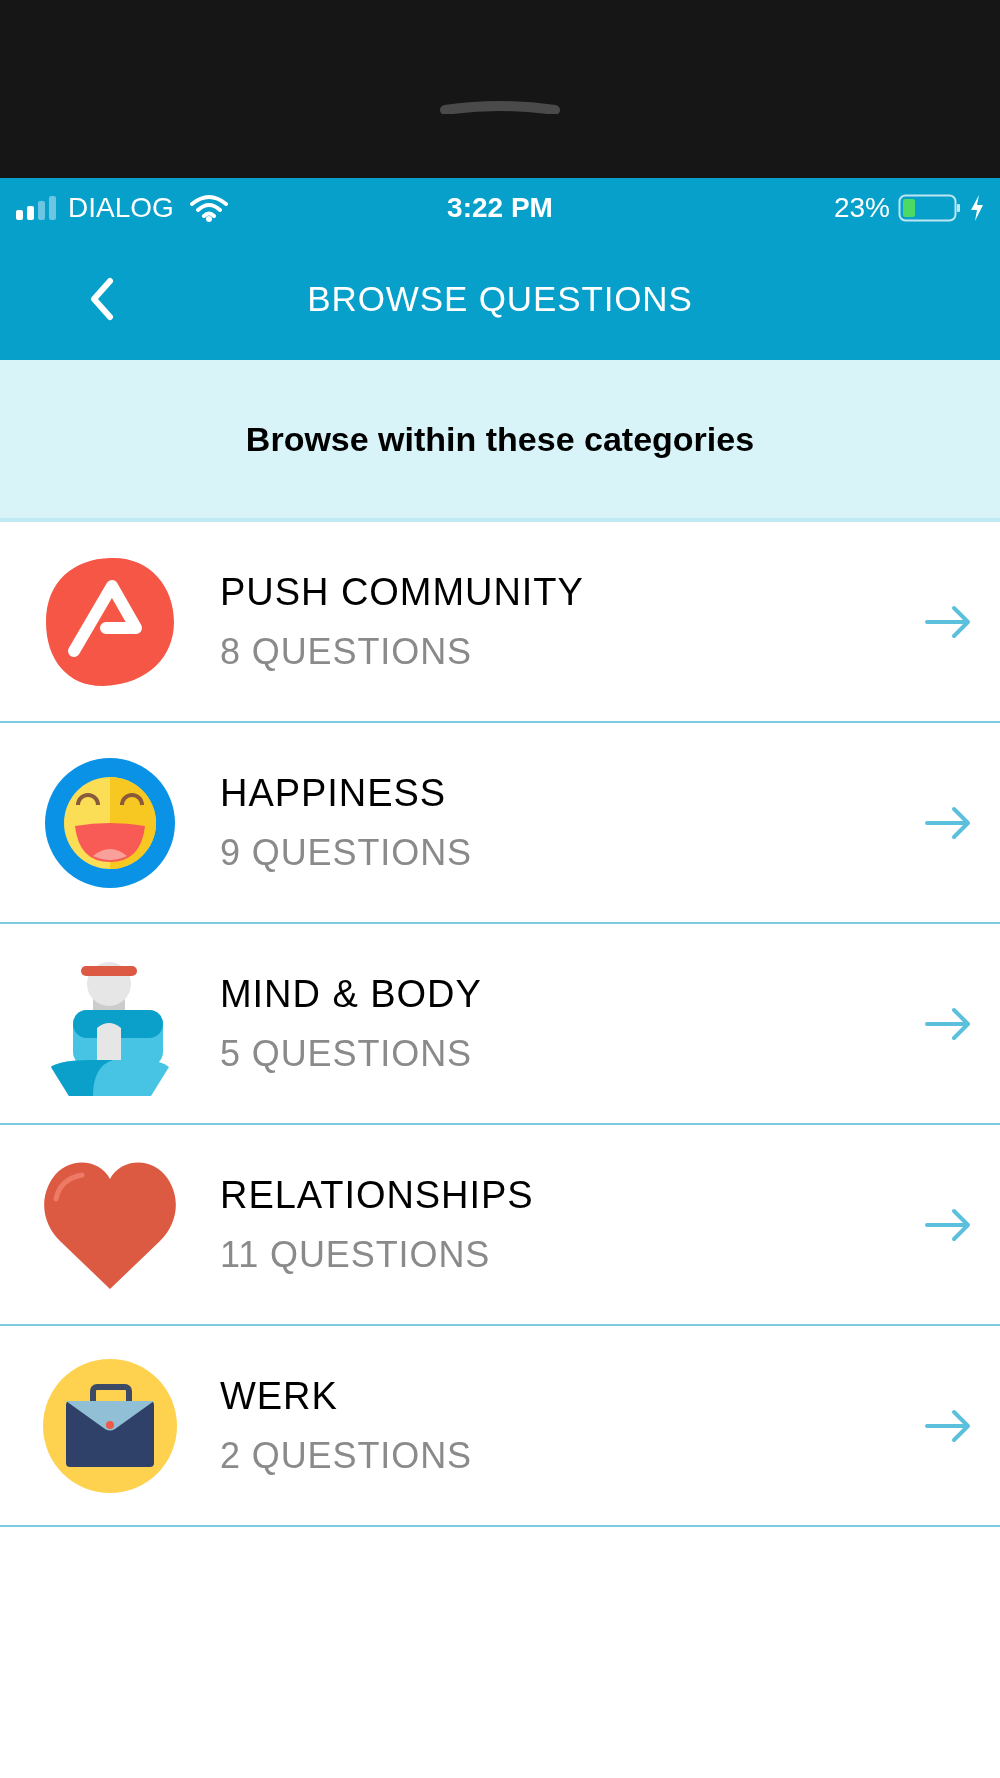 This screenshot has height=1778, width=1000. I want to click on category-name: HAPPINESS, so click(334, 793).